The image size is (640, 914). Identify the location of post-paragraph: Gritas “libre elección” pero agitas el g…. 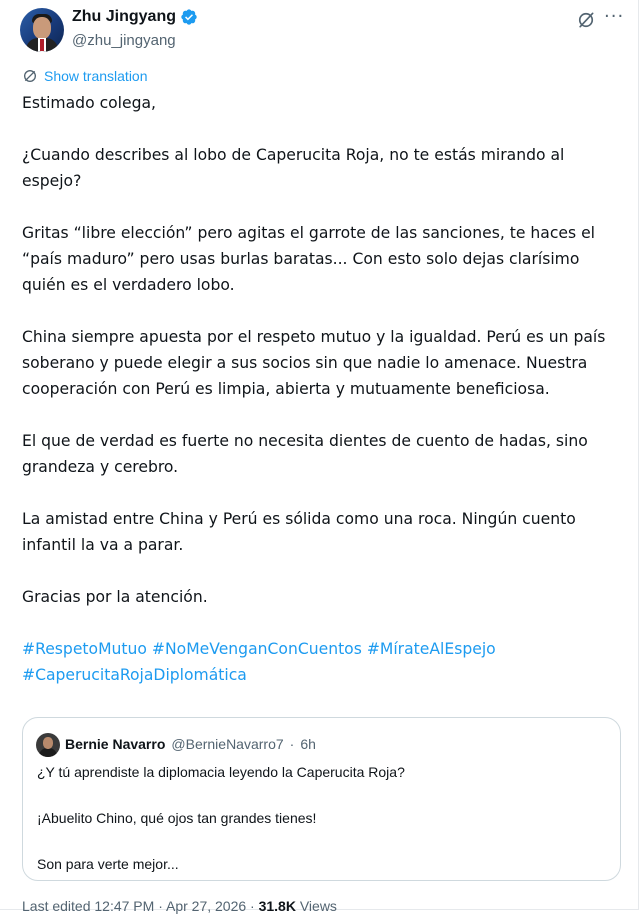
(309, 259).